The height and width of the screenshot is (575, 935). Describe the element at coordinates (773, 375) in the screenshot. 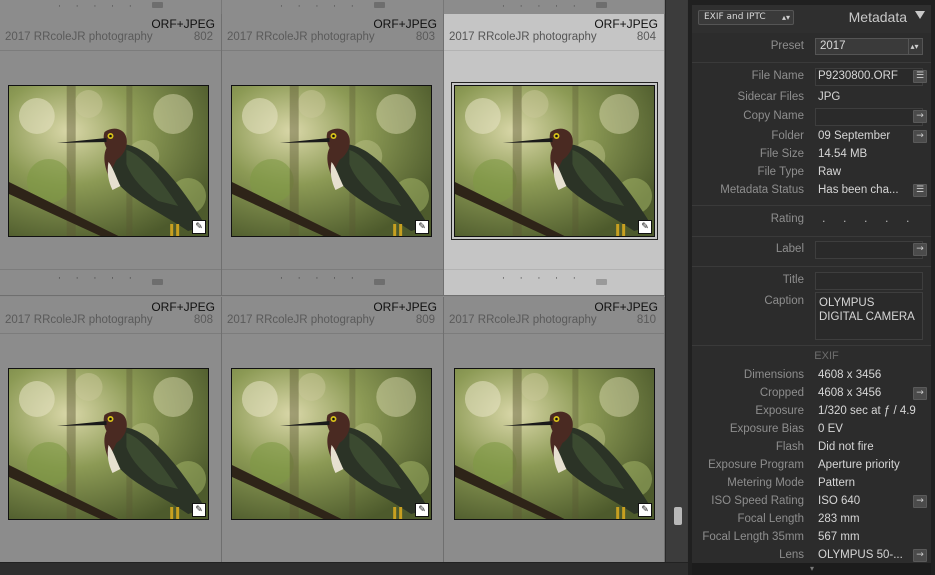

I see `exif-label: Dimensions` at that location.